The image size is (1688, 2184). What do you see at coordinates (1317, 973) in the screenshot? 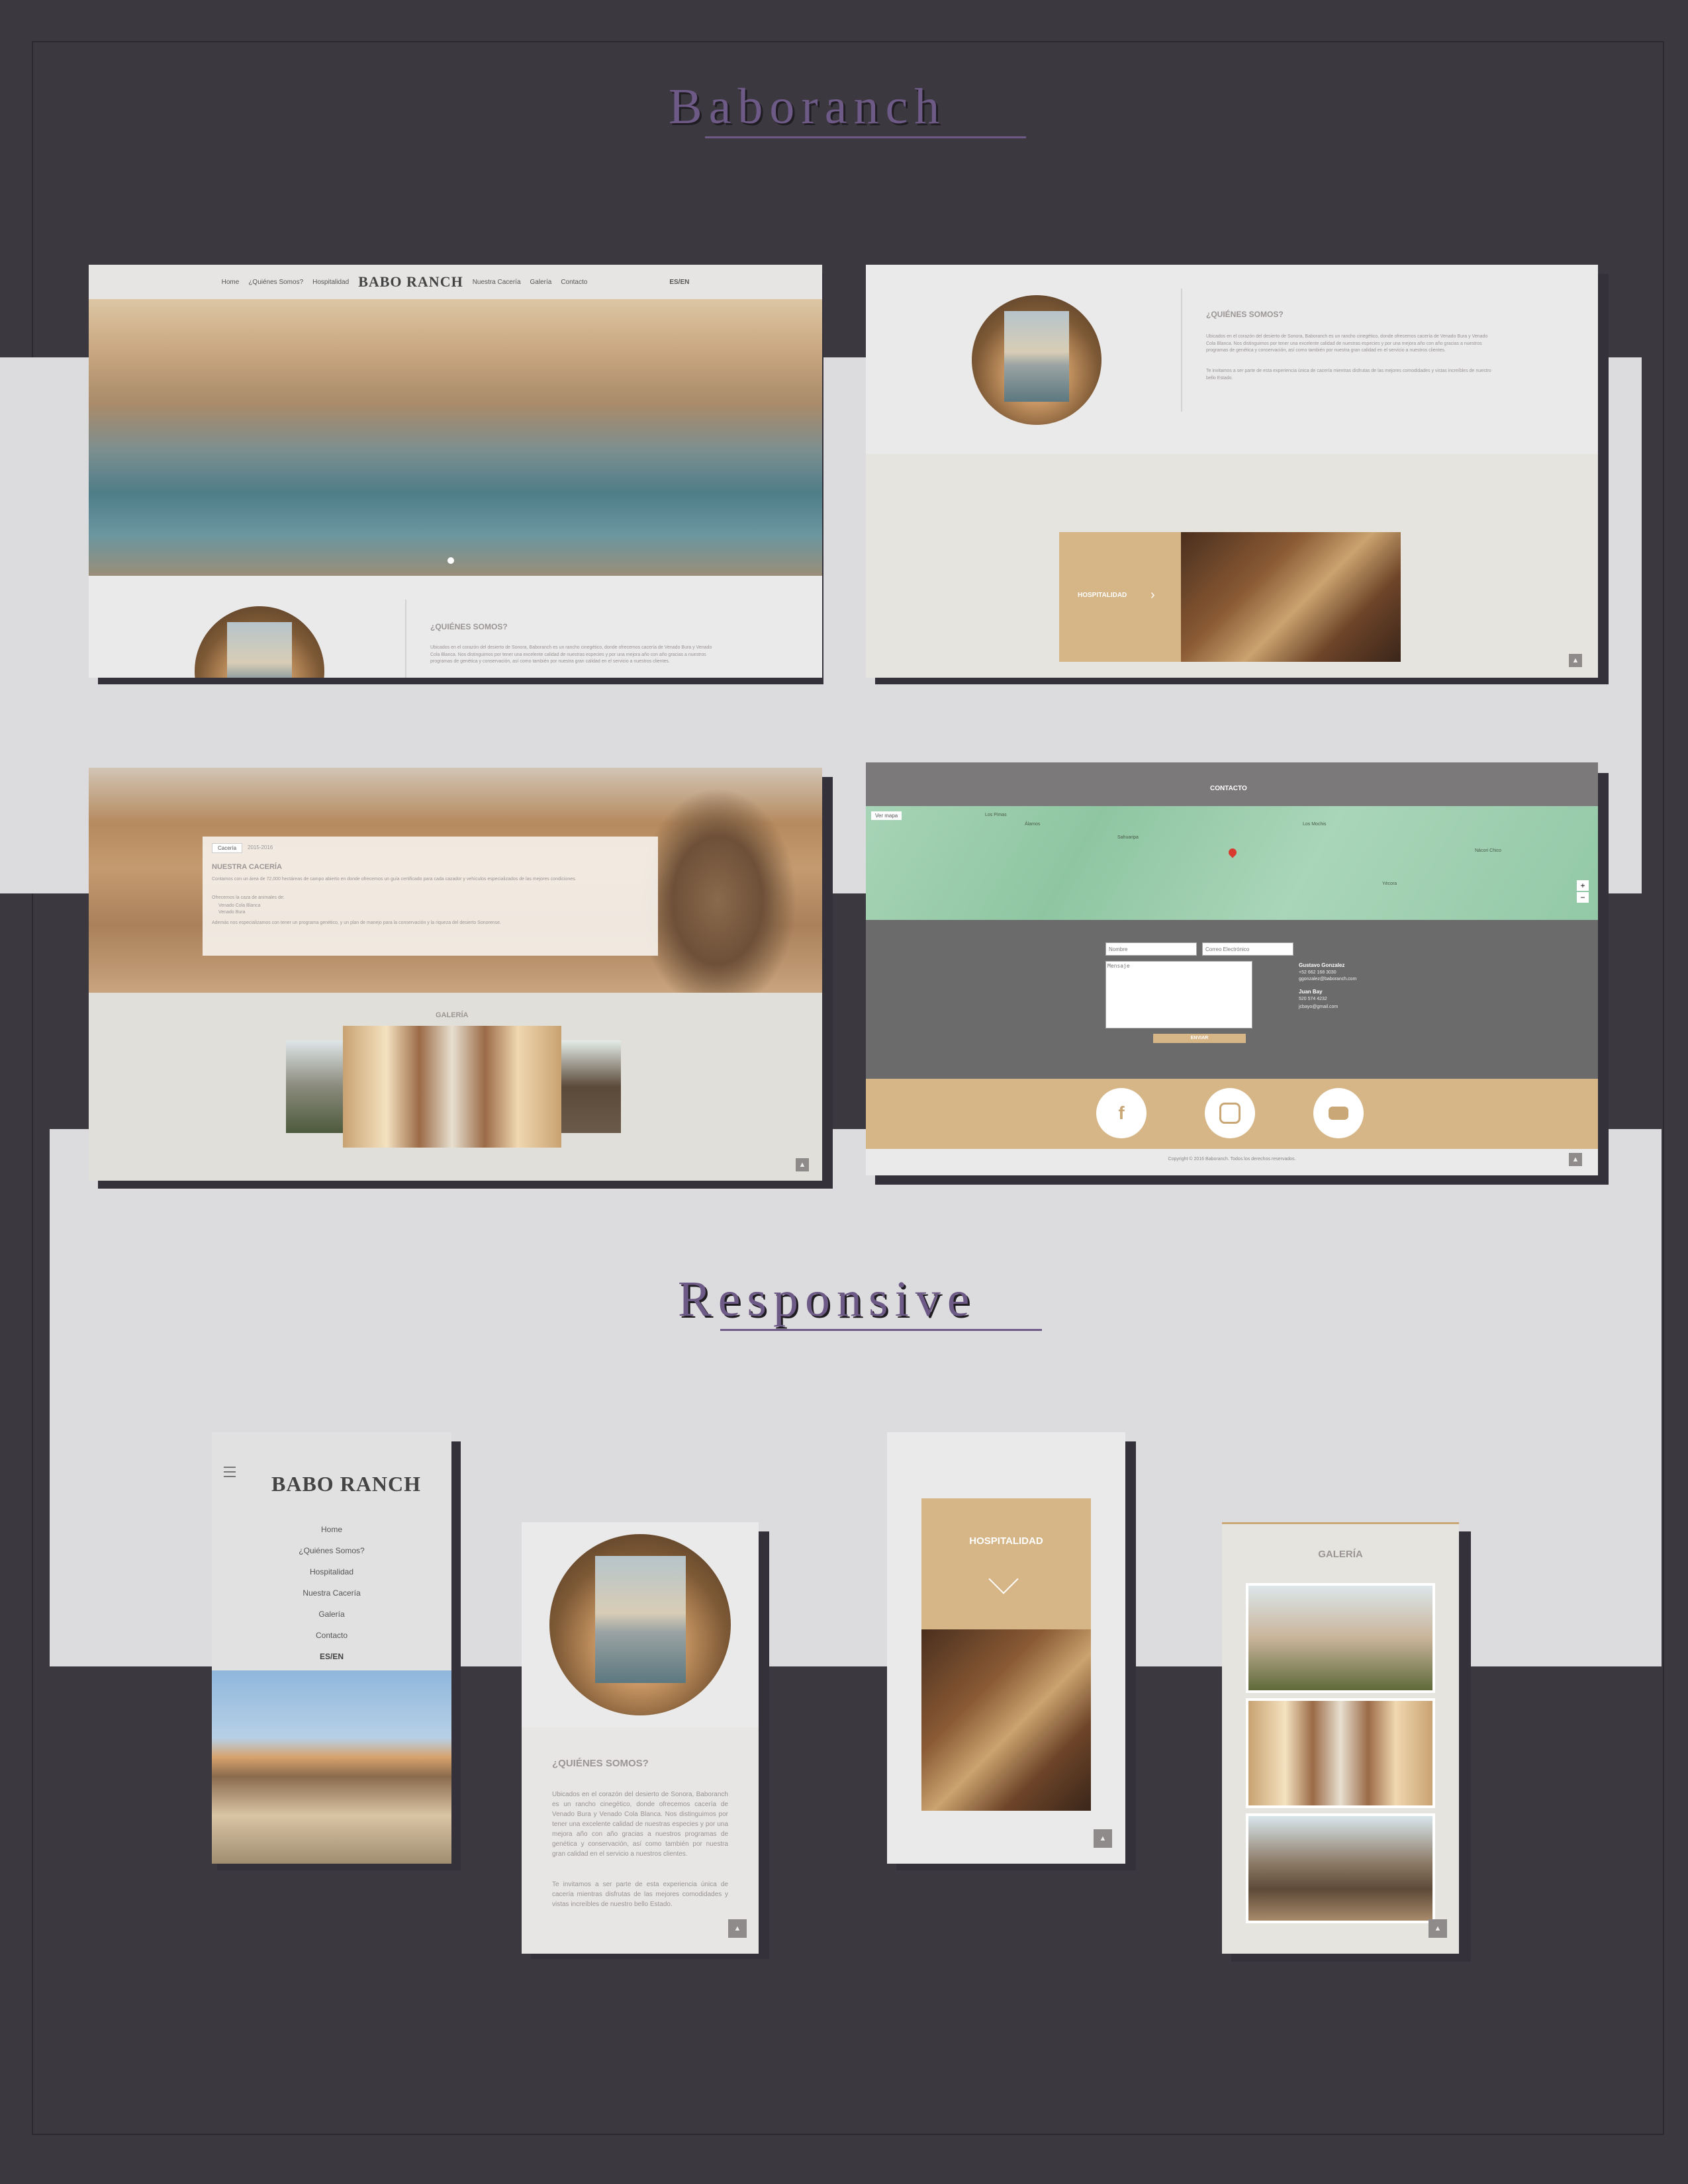
I see `contact-person-phone: +52 662 168 3030` at bounding box center [1317, 973].